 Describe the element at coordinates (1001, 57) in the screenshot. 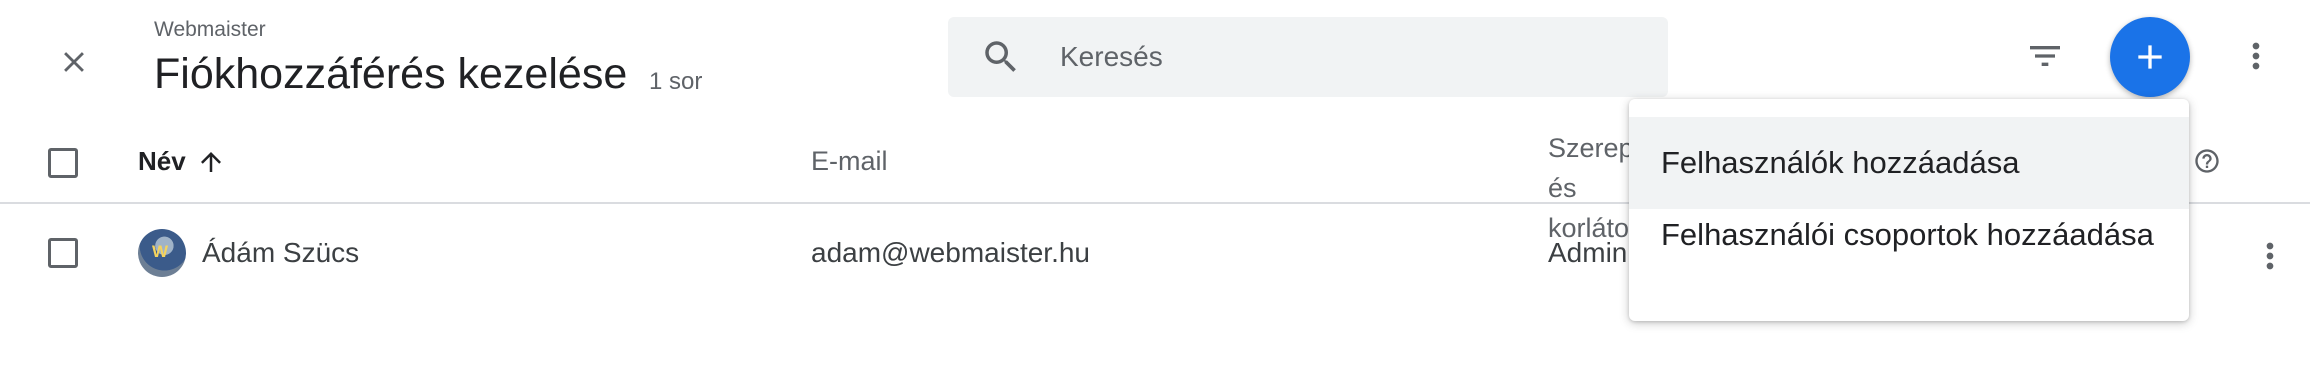

I see `search-icon` at that location.